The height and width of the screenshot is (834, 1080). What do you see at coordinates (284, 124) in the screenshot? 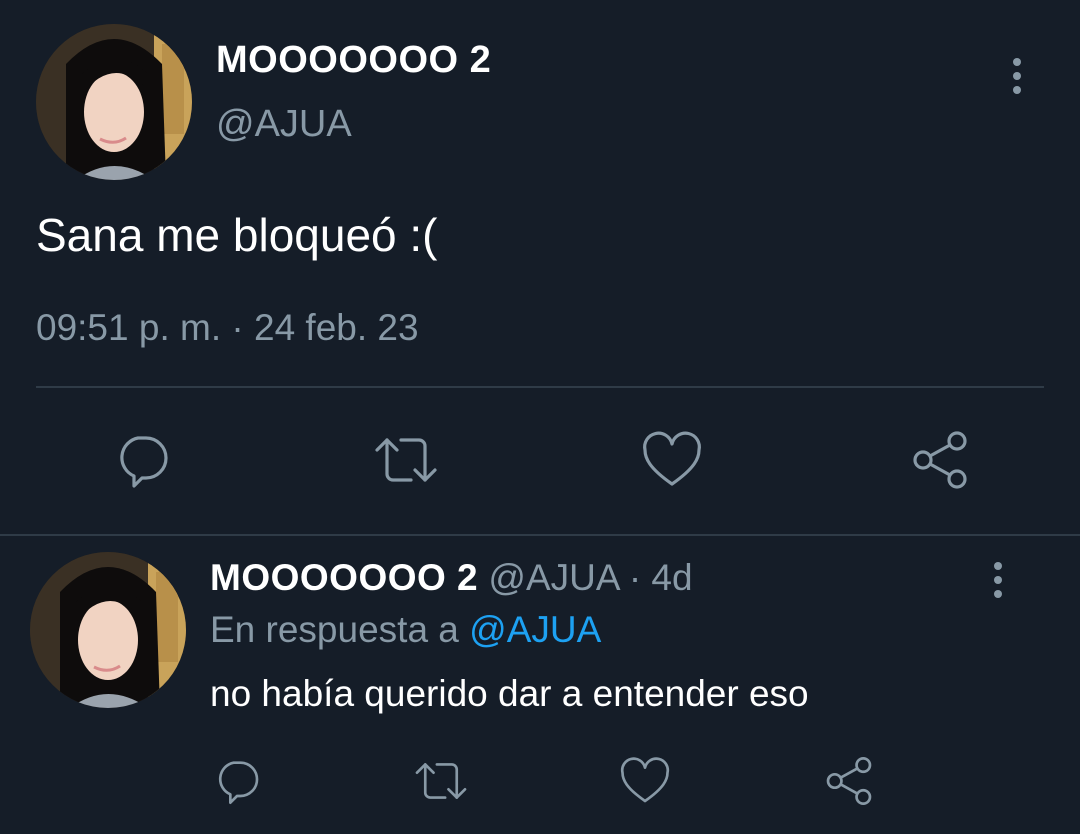
I see `handle: @AJUA` at bounding box center [284, 124].